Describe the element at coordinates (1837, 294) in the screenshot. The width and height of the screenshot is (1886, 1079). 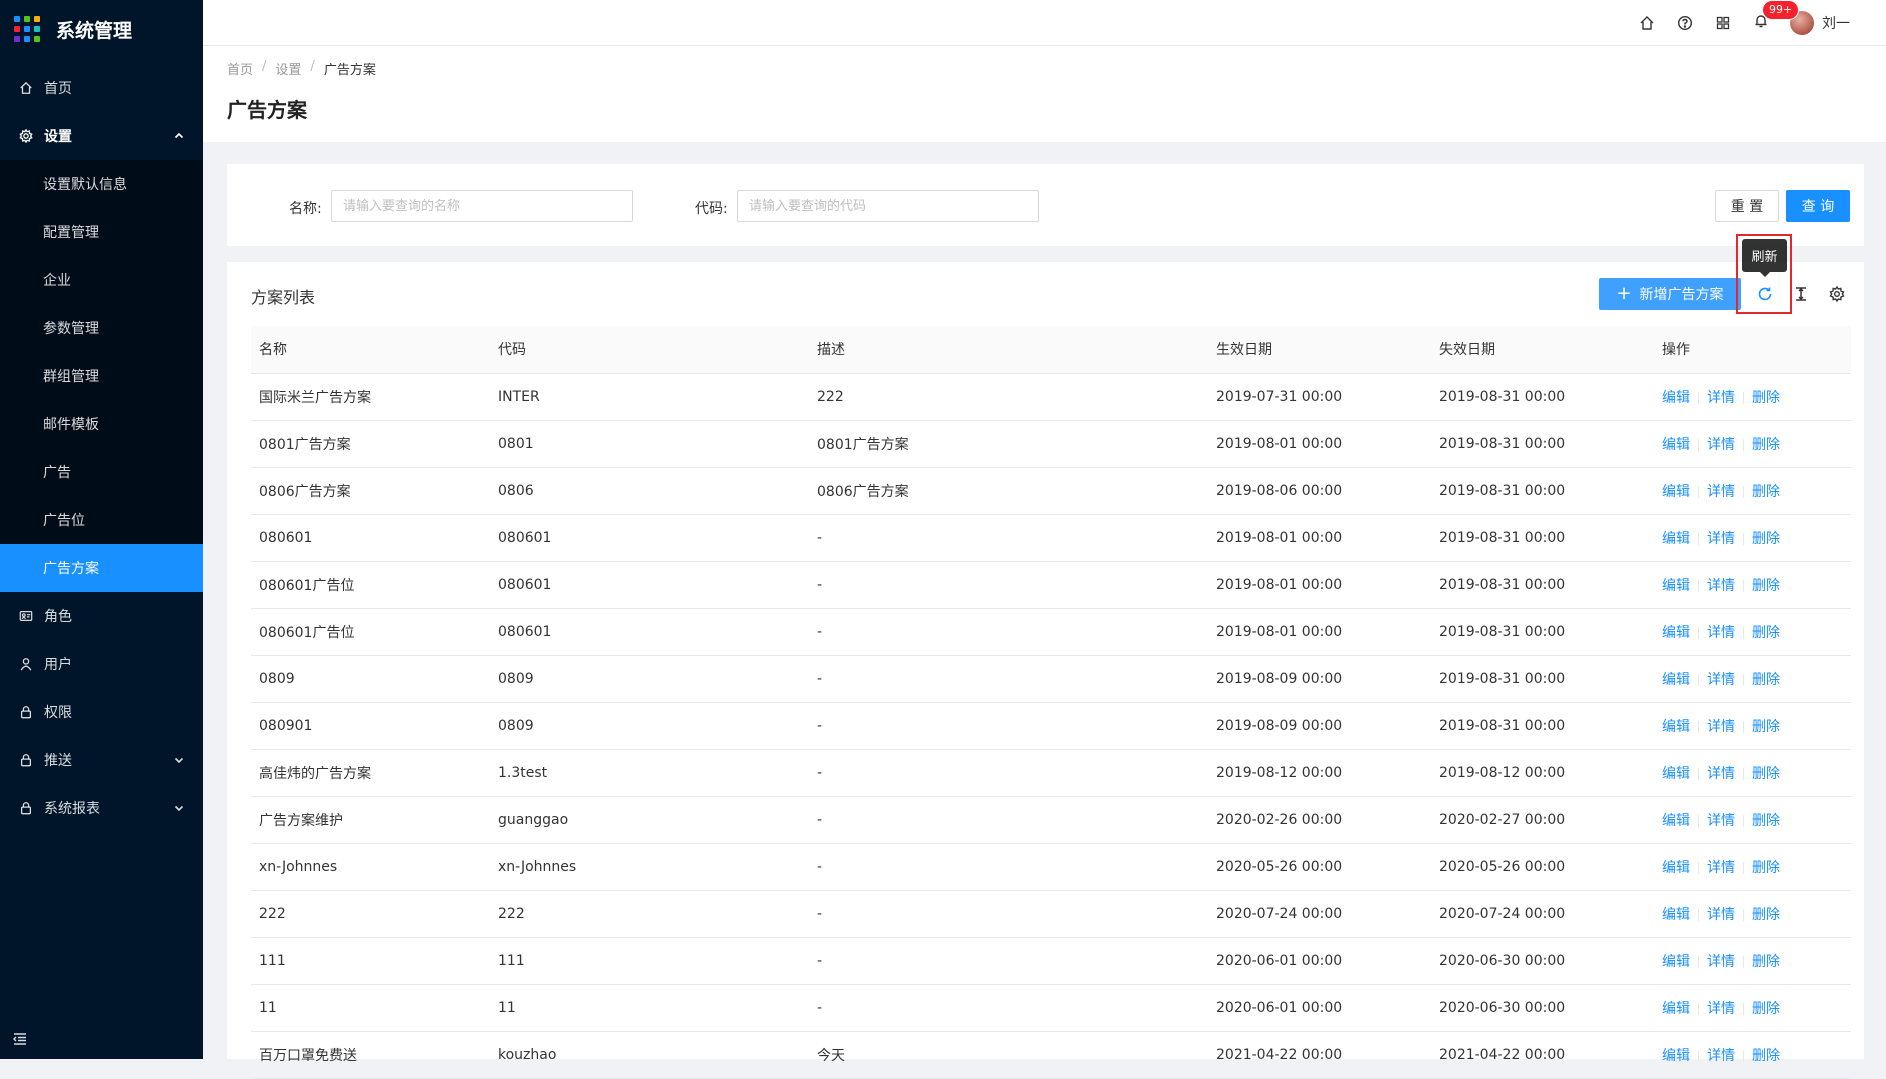
I see `settings-gear-icon` at that location.